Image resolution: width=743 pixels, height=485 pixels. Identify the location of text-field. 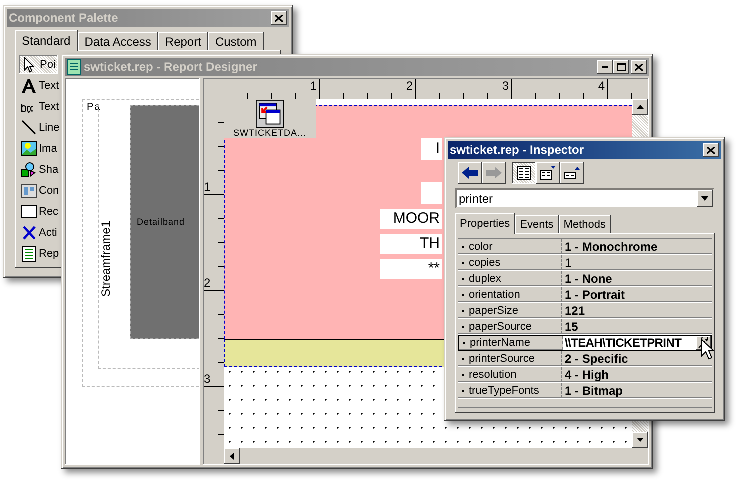
(431, 193).